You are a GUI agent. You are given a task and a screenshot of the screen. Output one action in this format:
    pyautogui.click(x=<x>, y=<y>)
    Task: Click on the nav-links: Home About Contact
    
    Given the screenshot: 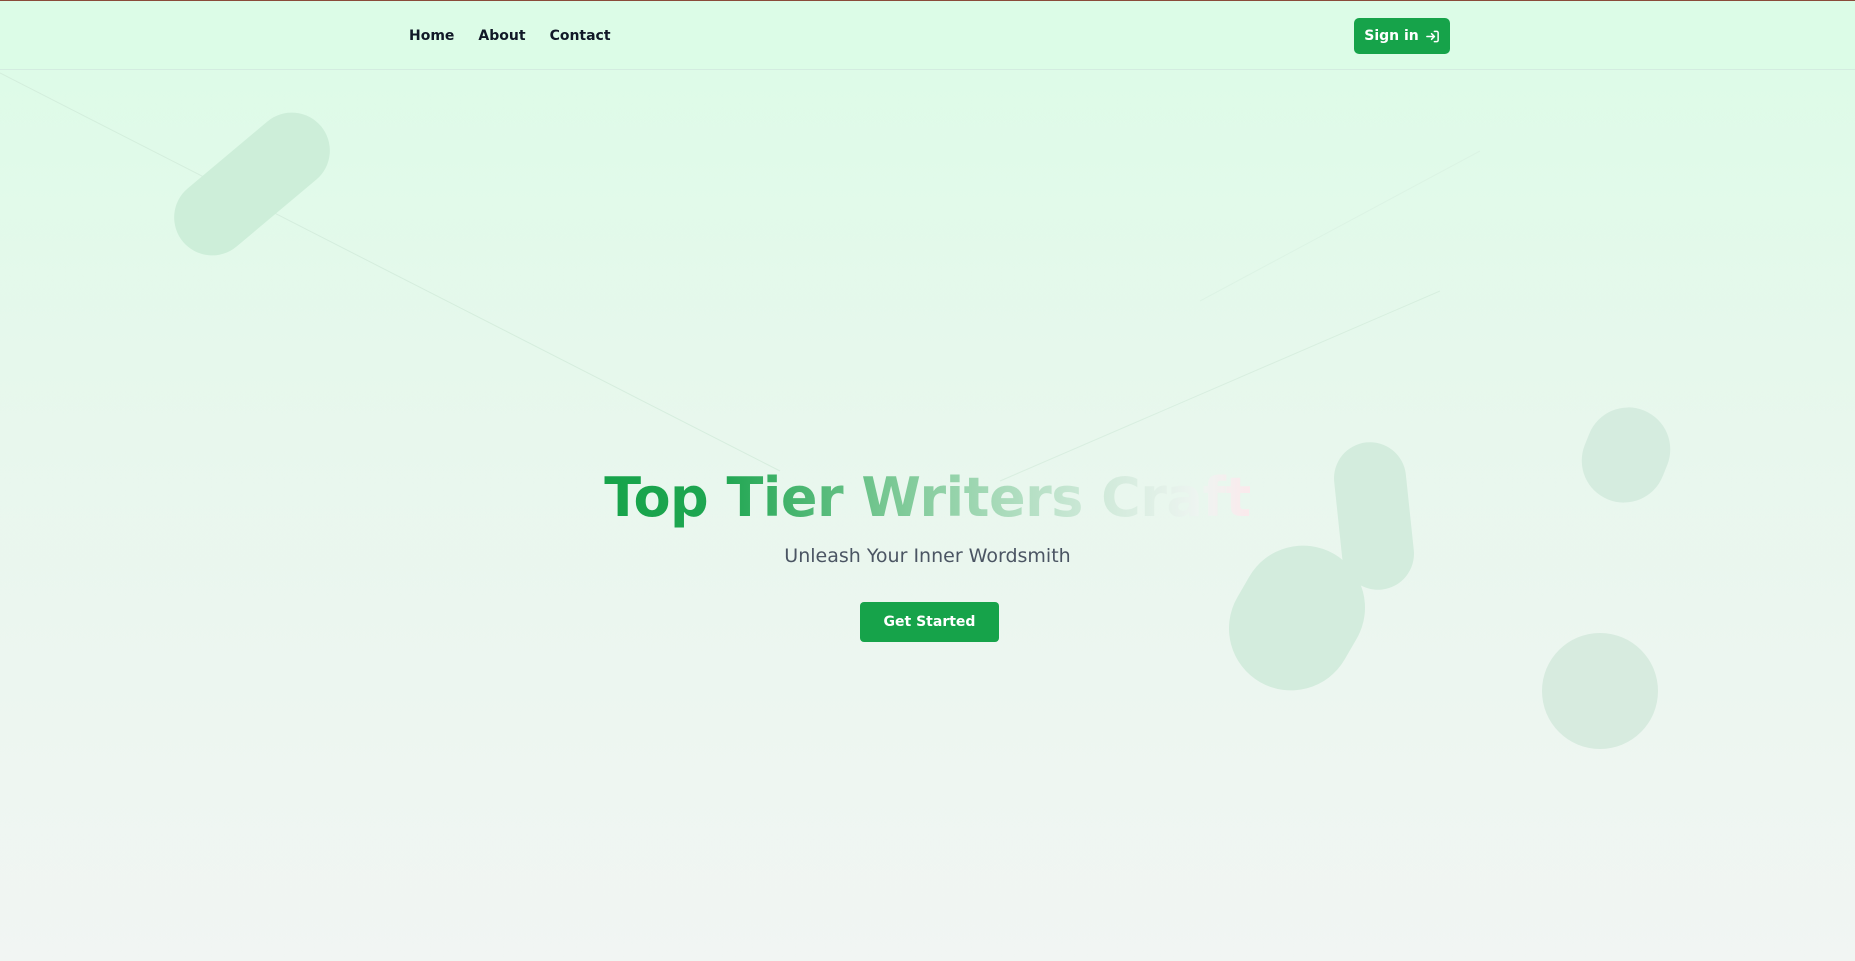 What is the action you would take?
    pyautogui.click(x=510, y=36)
    